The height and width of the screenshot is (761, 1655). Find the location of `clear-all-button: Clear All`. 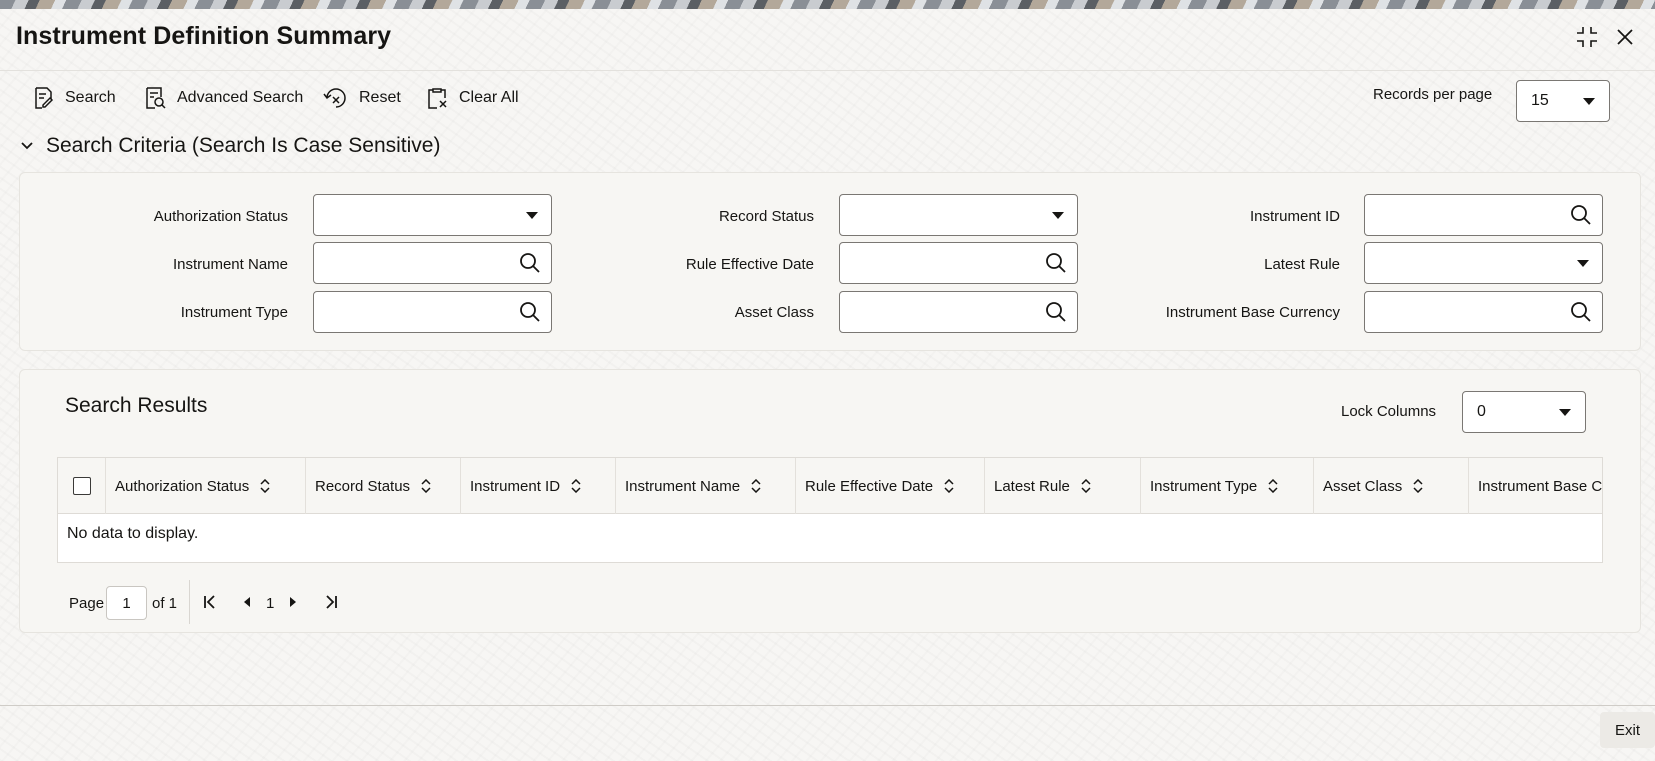

clear-all-button: Clear All is located at coordinates (472, 98).